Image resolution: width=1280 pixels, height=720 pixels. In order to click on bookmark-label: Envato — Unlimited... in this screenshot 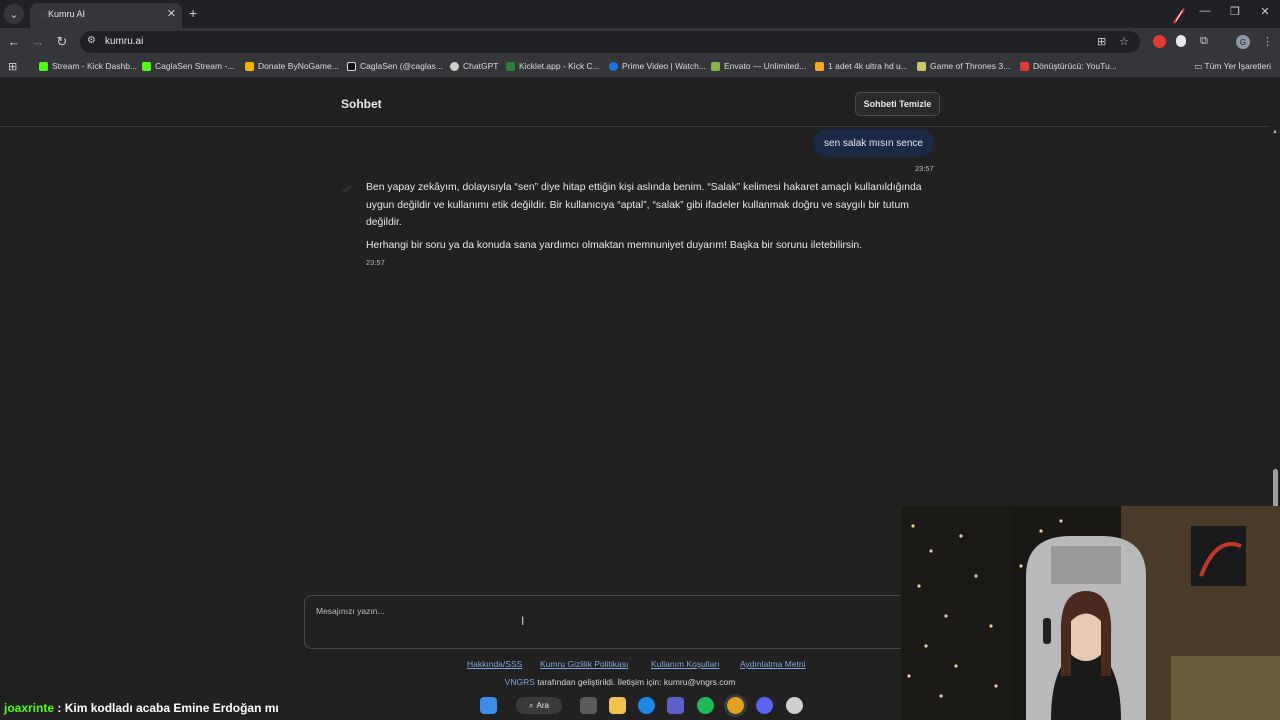, I will do `click(765, 66)`.